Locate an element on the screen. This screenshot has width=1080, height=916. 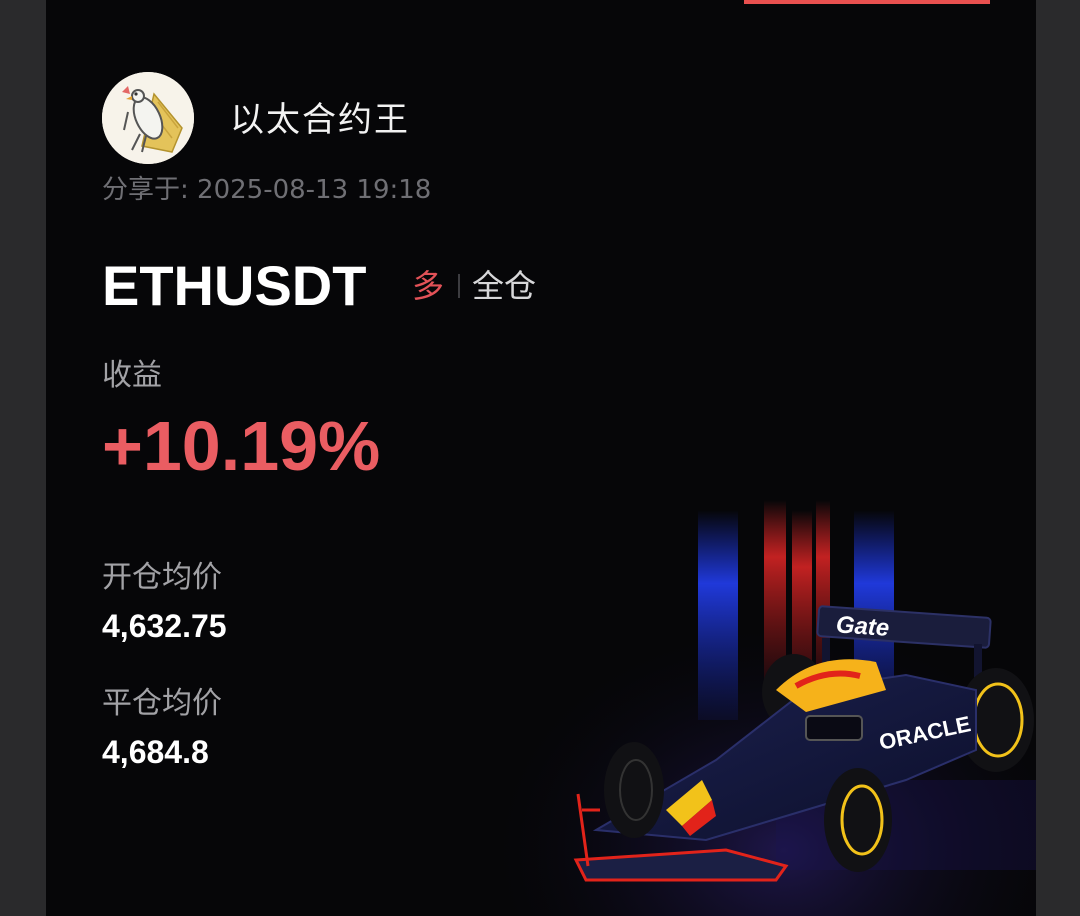
side-divider is located at coordinates (459, 286).